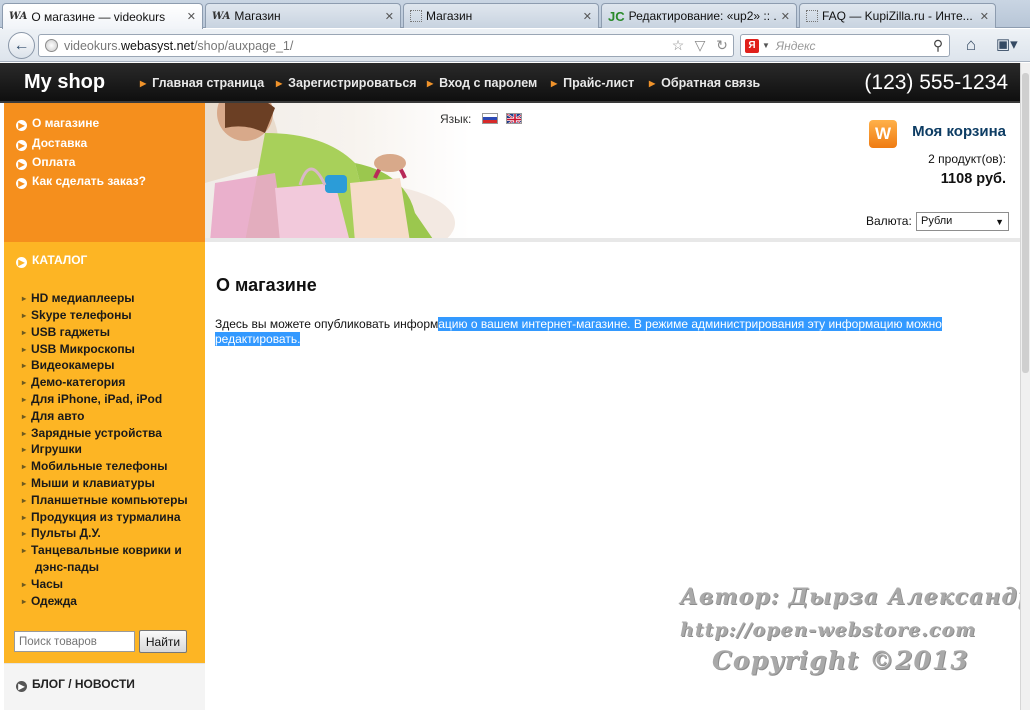  I want to click on info-link-delivery: ▶ Доставка, so click(51, 143).